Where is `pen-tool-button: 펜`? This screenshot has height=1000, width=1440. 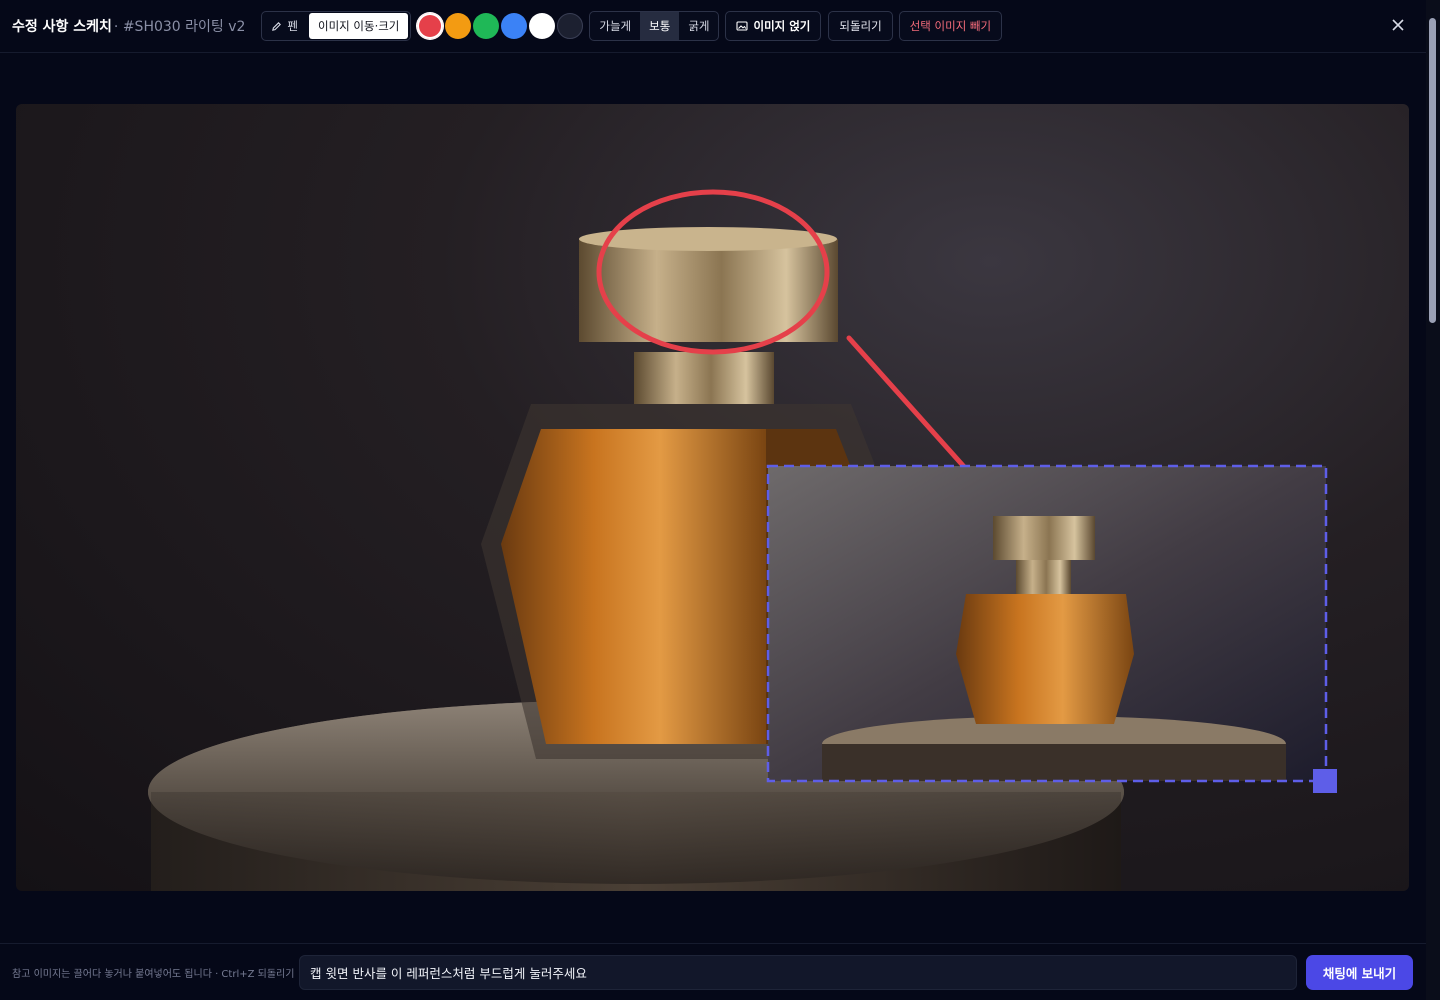 pen-tool-button: 펜 is located at coordinates (284, 26).